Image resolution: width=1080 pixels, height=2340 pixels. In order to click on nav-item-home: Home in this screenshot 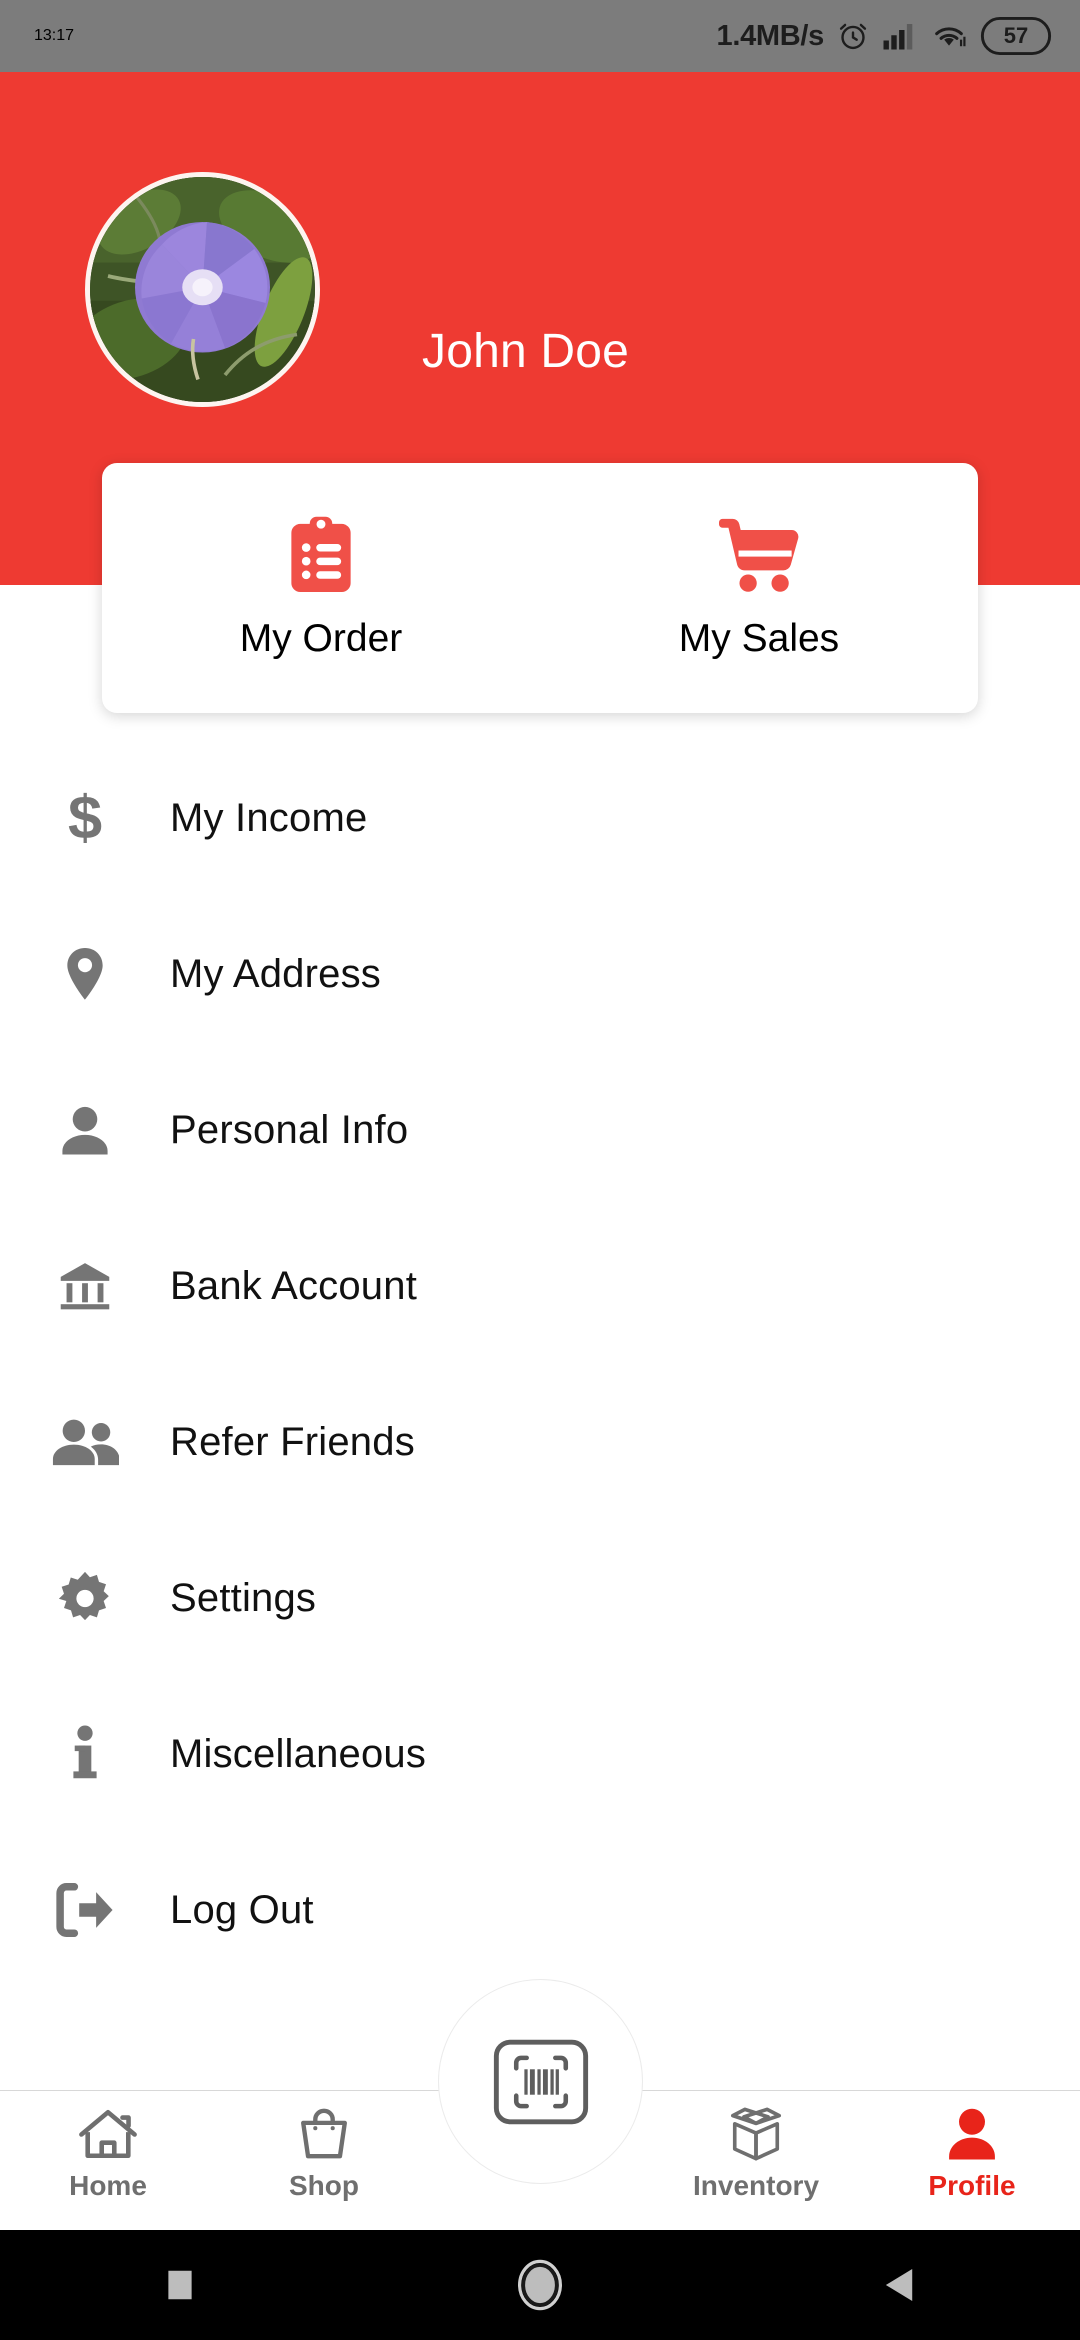, I will do `click(108, 2146)`.